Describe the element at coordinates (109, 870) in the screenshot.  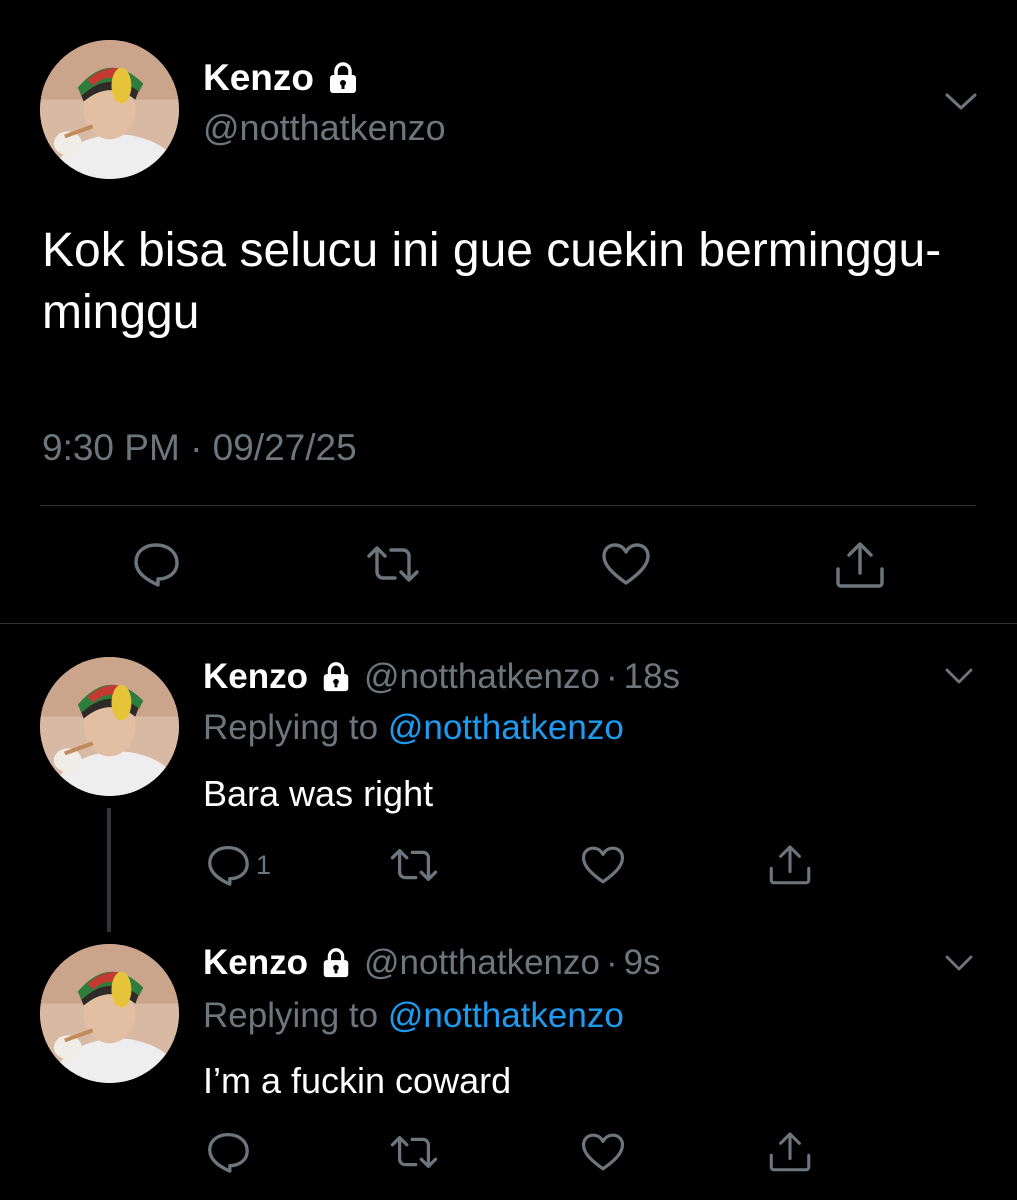
I see `thread-connector` at that location.